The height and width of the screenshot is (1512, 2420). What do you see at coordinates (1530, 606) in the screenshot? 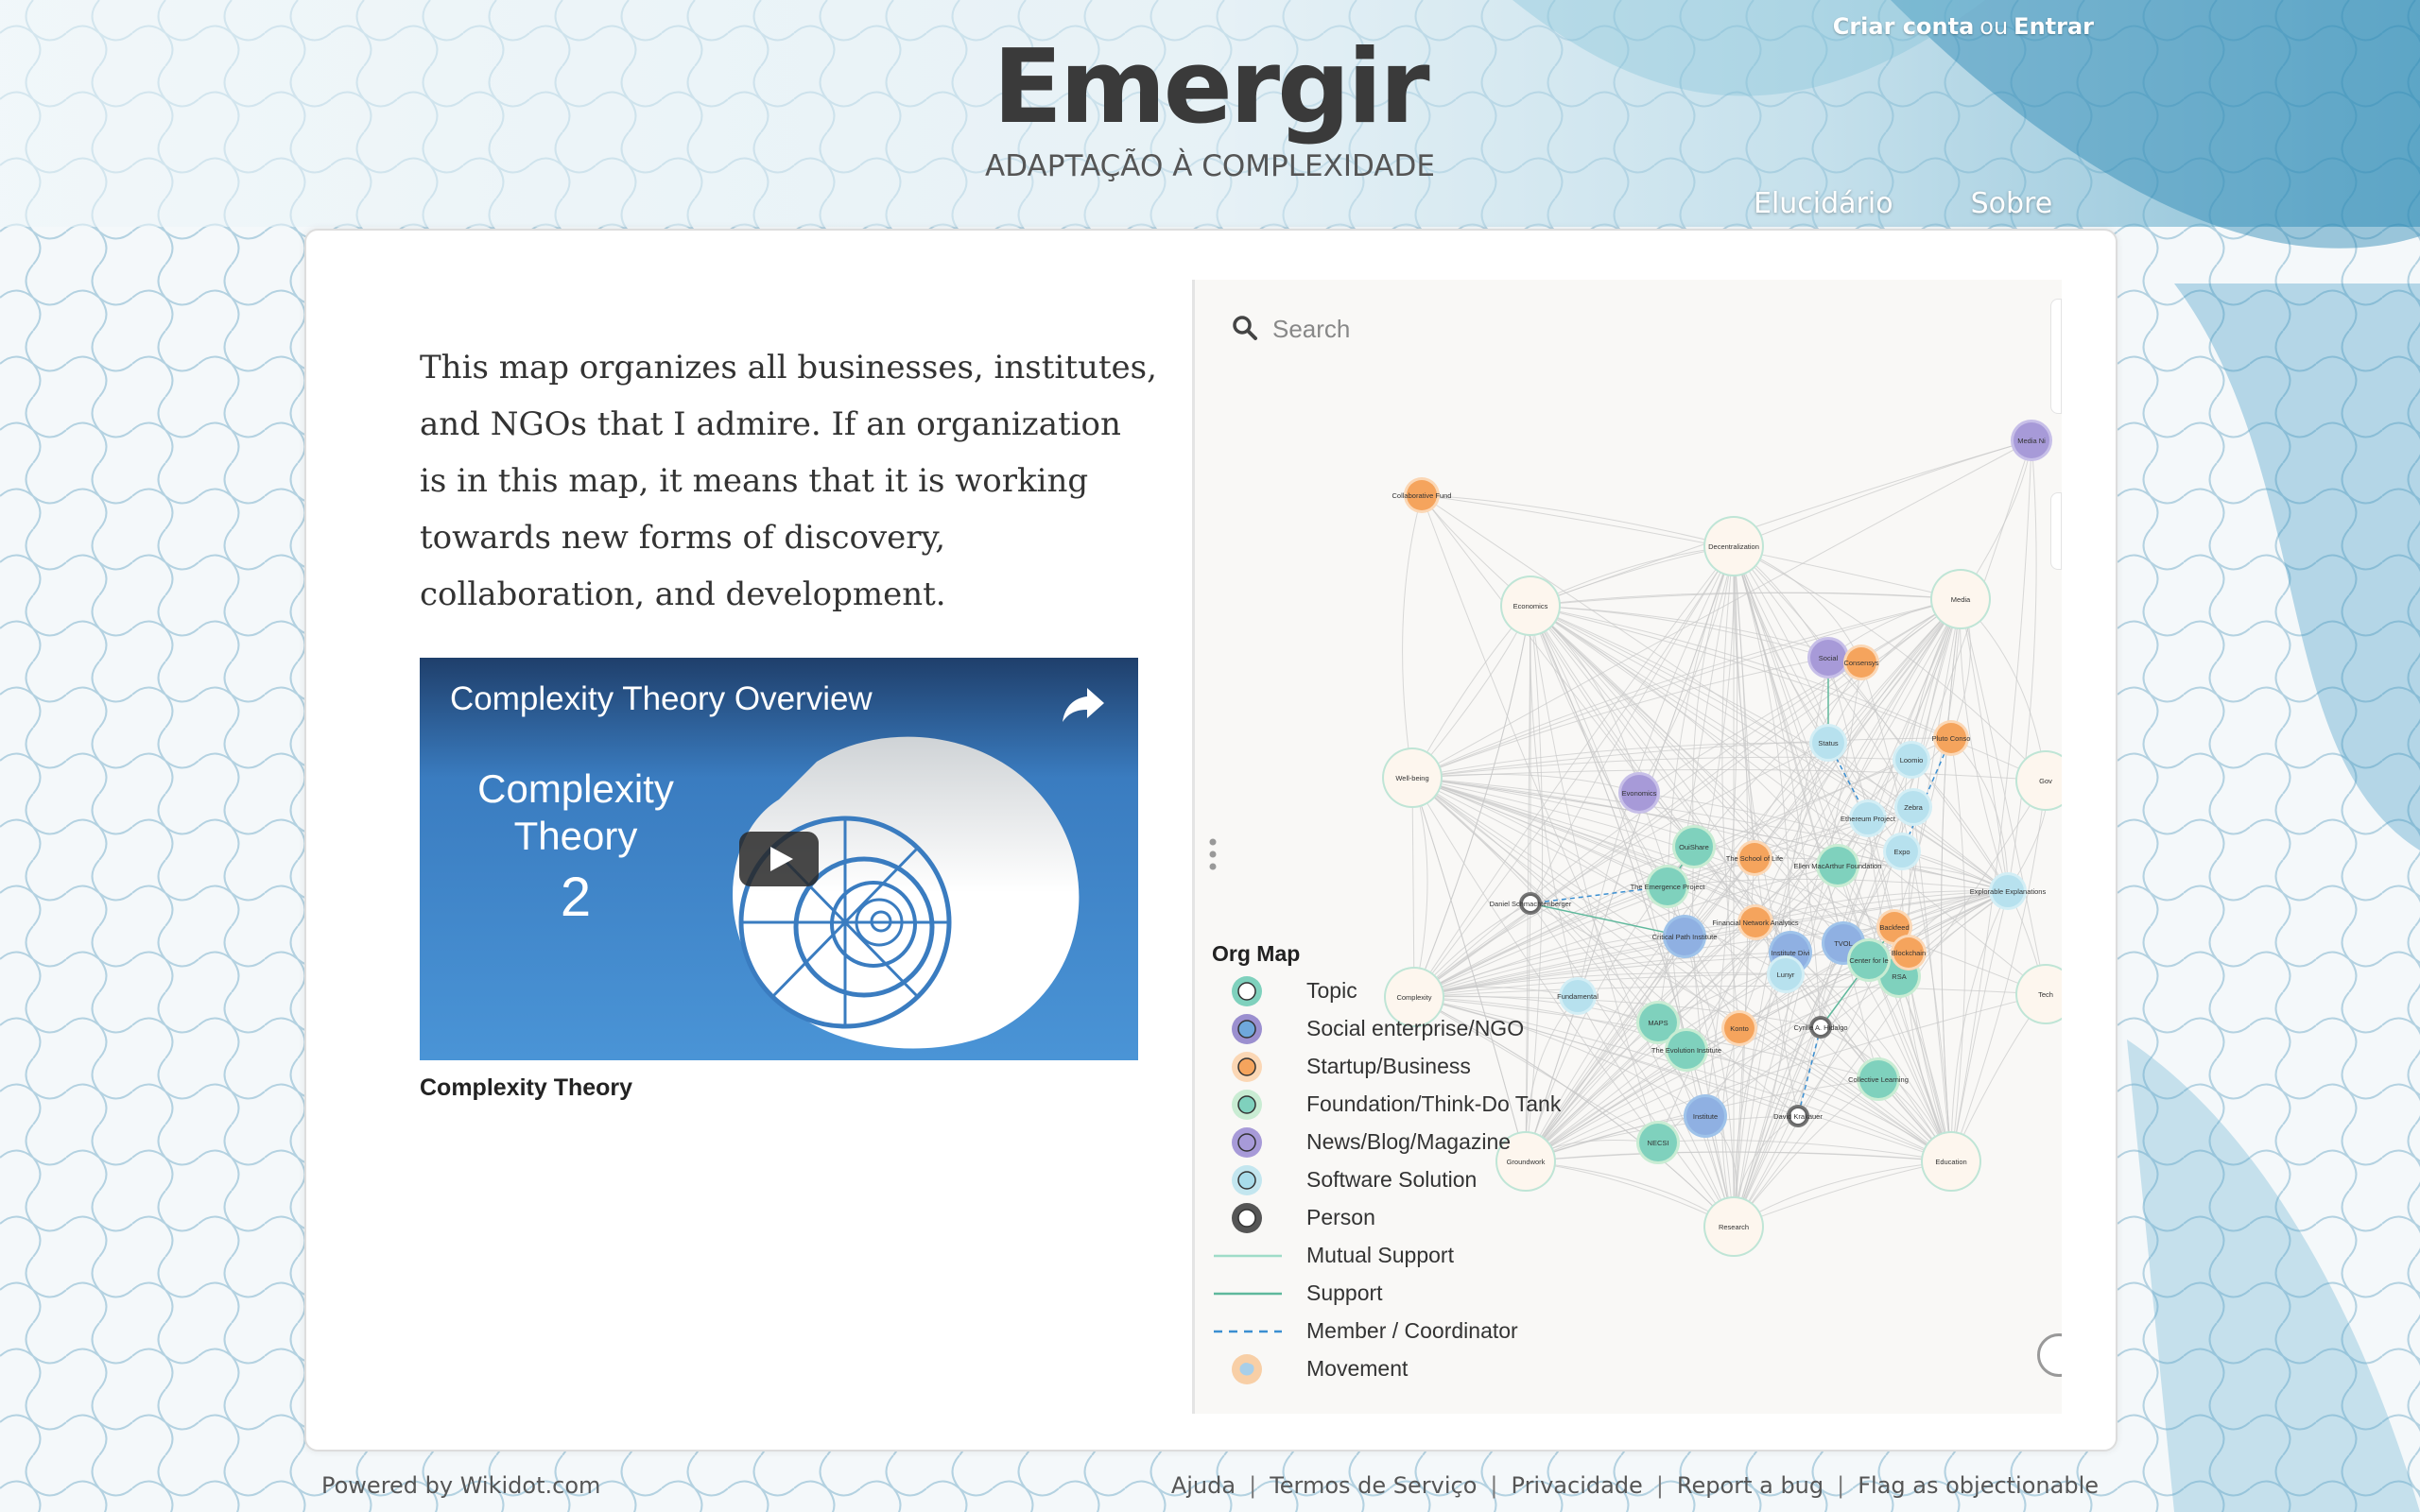
I see `graph-node: Economics` at bounding box center [1530, 606].